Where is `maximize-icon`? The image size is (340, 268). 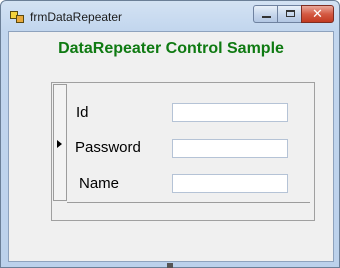 maximize-icon is located at coordinates (290, 13).